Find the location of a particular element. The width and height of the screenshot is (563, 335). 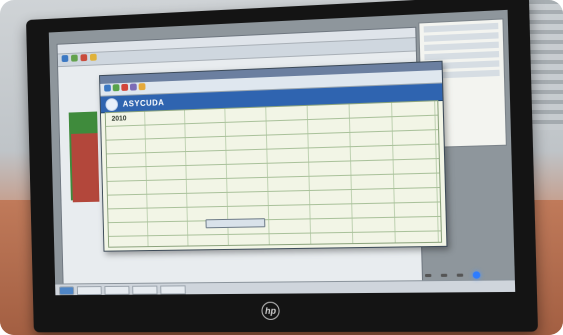

power-led-icon is located at coordinates (476, 274).